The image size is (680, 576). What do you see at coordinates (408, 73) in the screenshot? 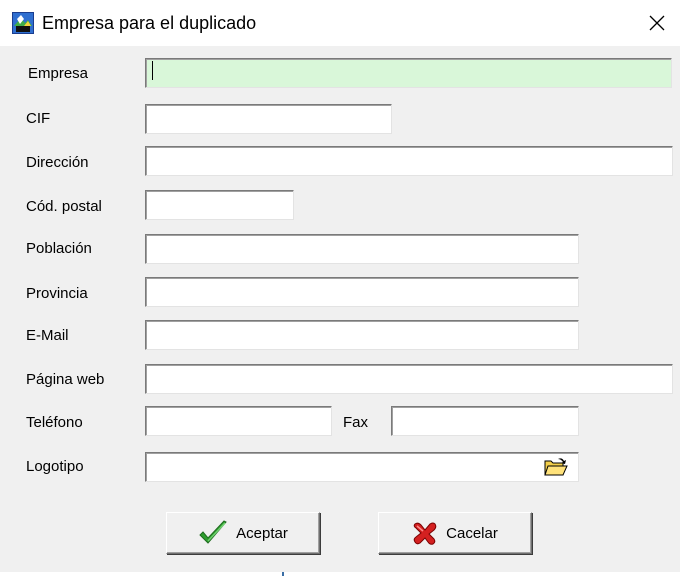
I see `empresa-field` at bounding box center [408, 73].